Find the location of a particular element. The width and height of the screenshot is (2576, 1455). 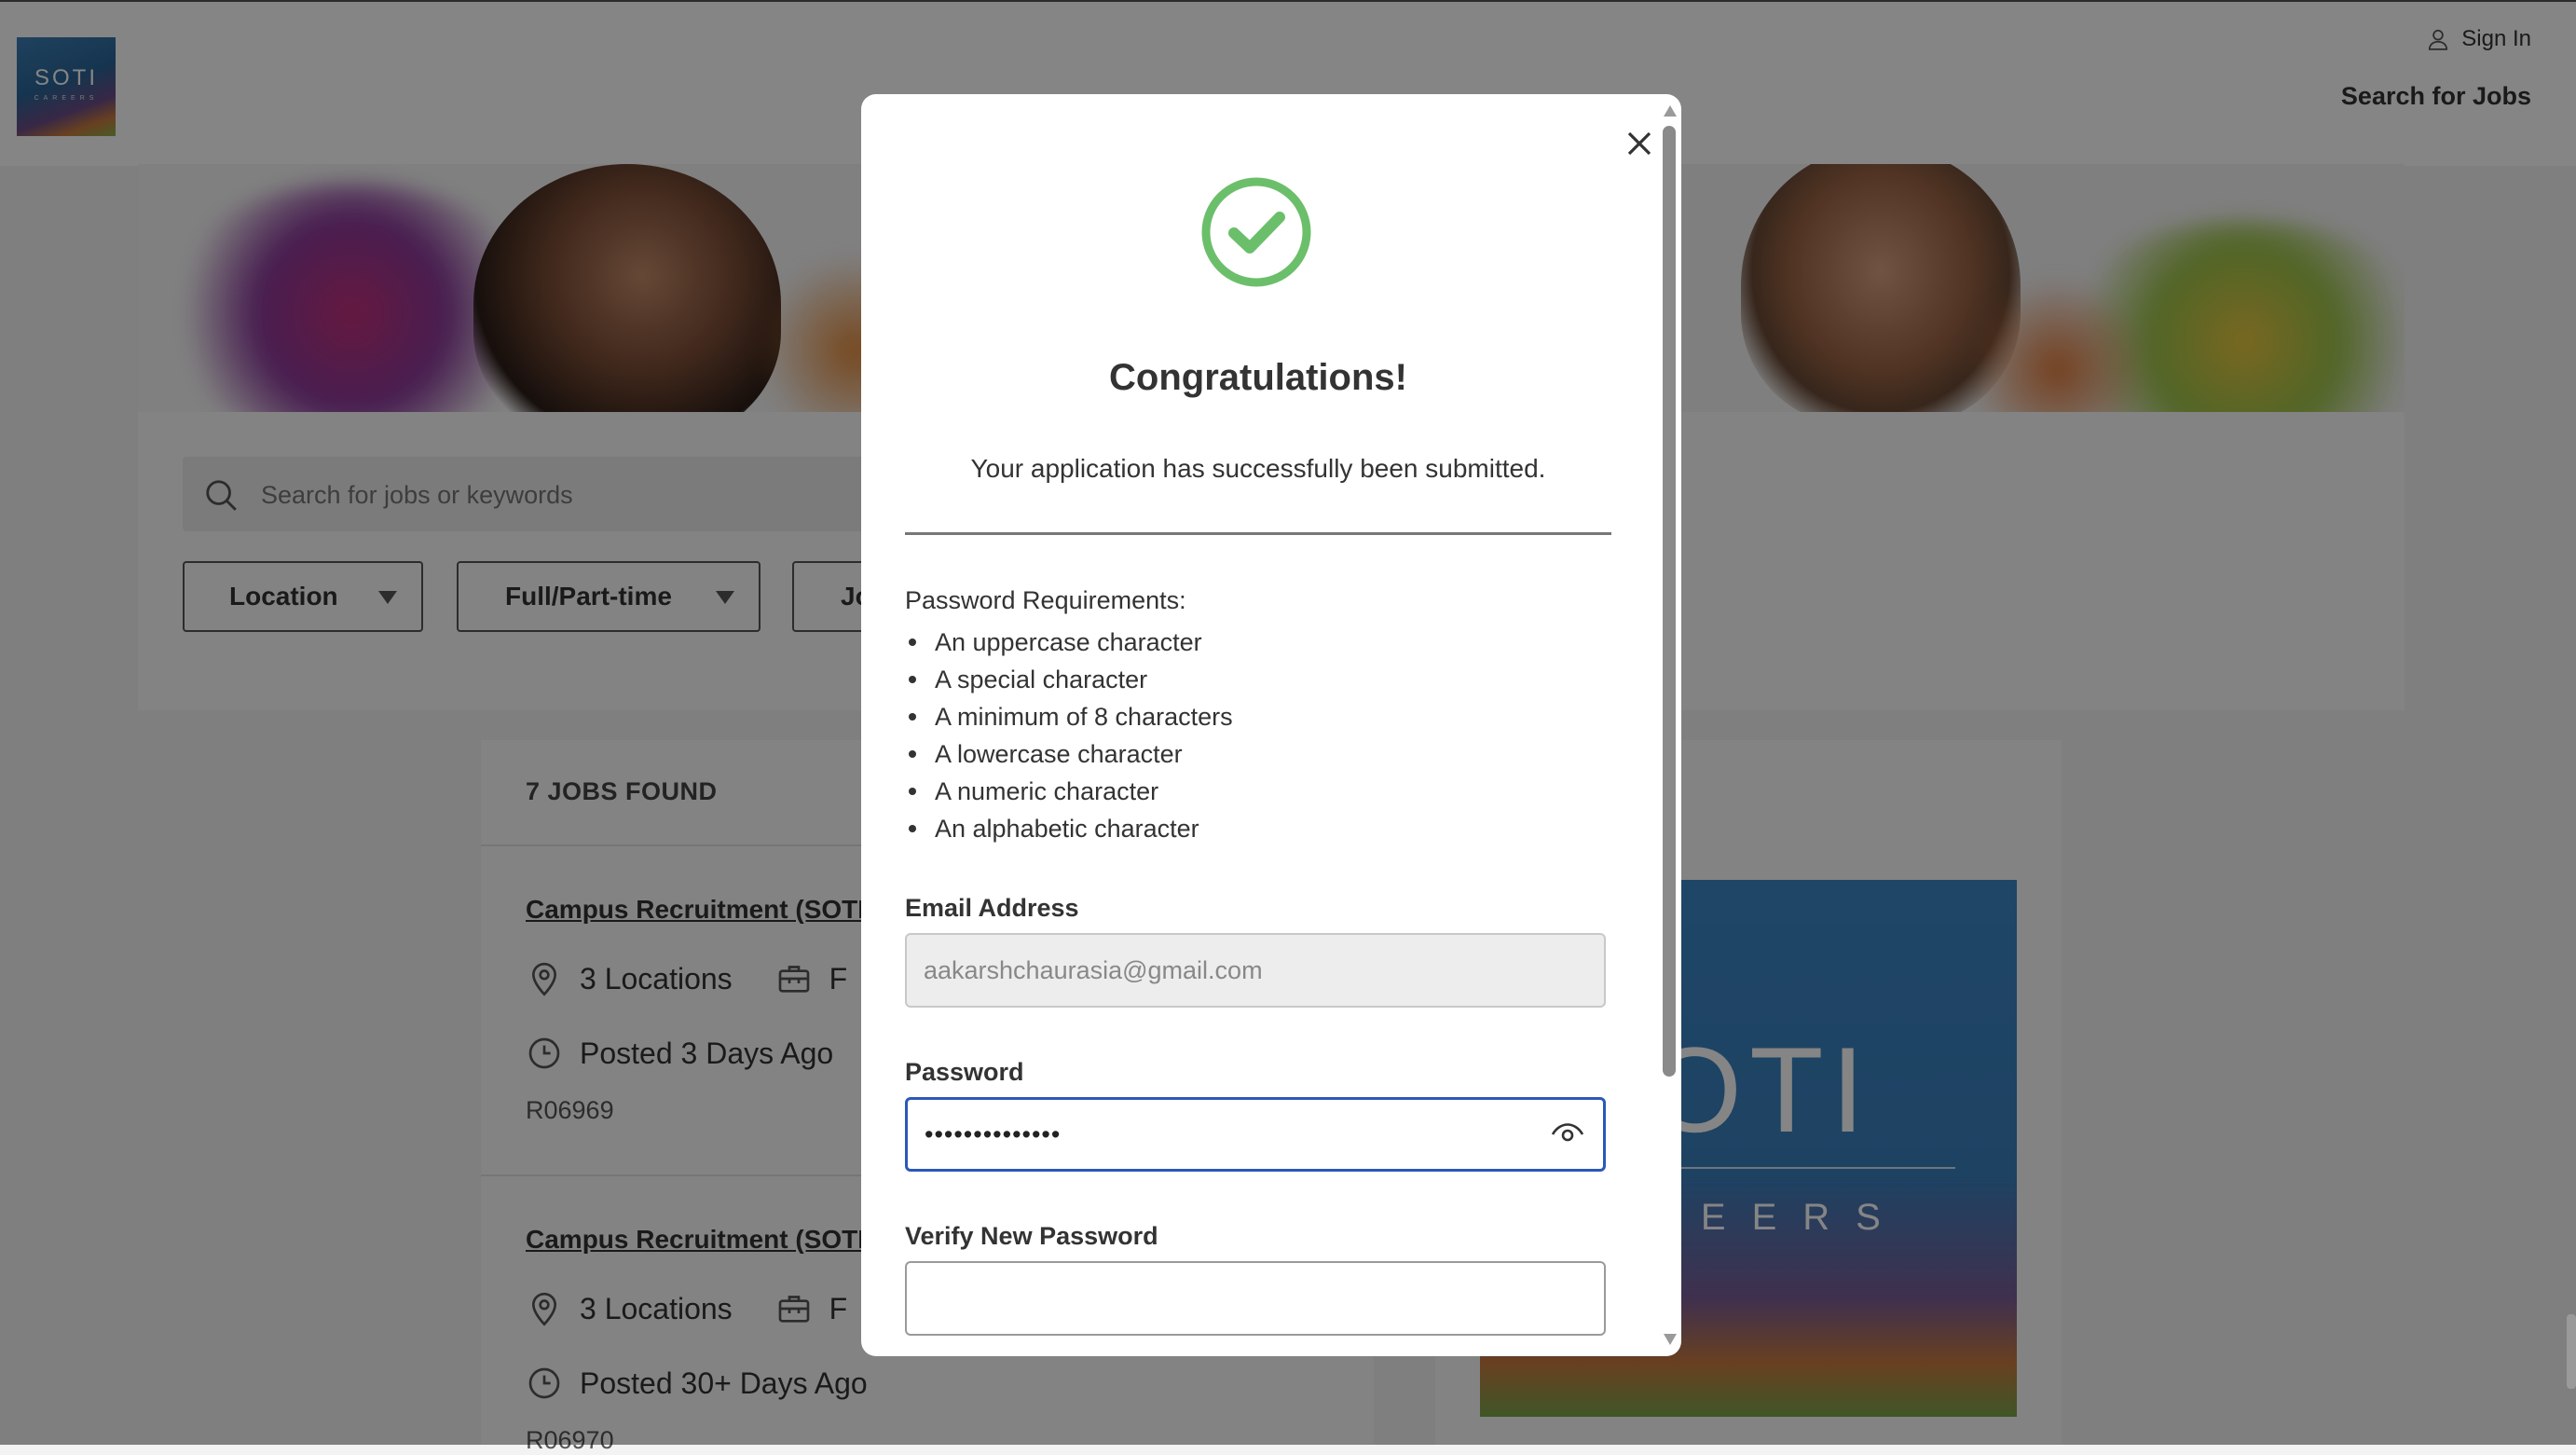

show-password-eye-icon is located at coordinates (1567, 1132).